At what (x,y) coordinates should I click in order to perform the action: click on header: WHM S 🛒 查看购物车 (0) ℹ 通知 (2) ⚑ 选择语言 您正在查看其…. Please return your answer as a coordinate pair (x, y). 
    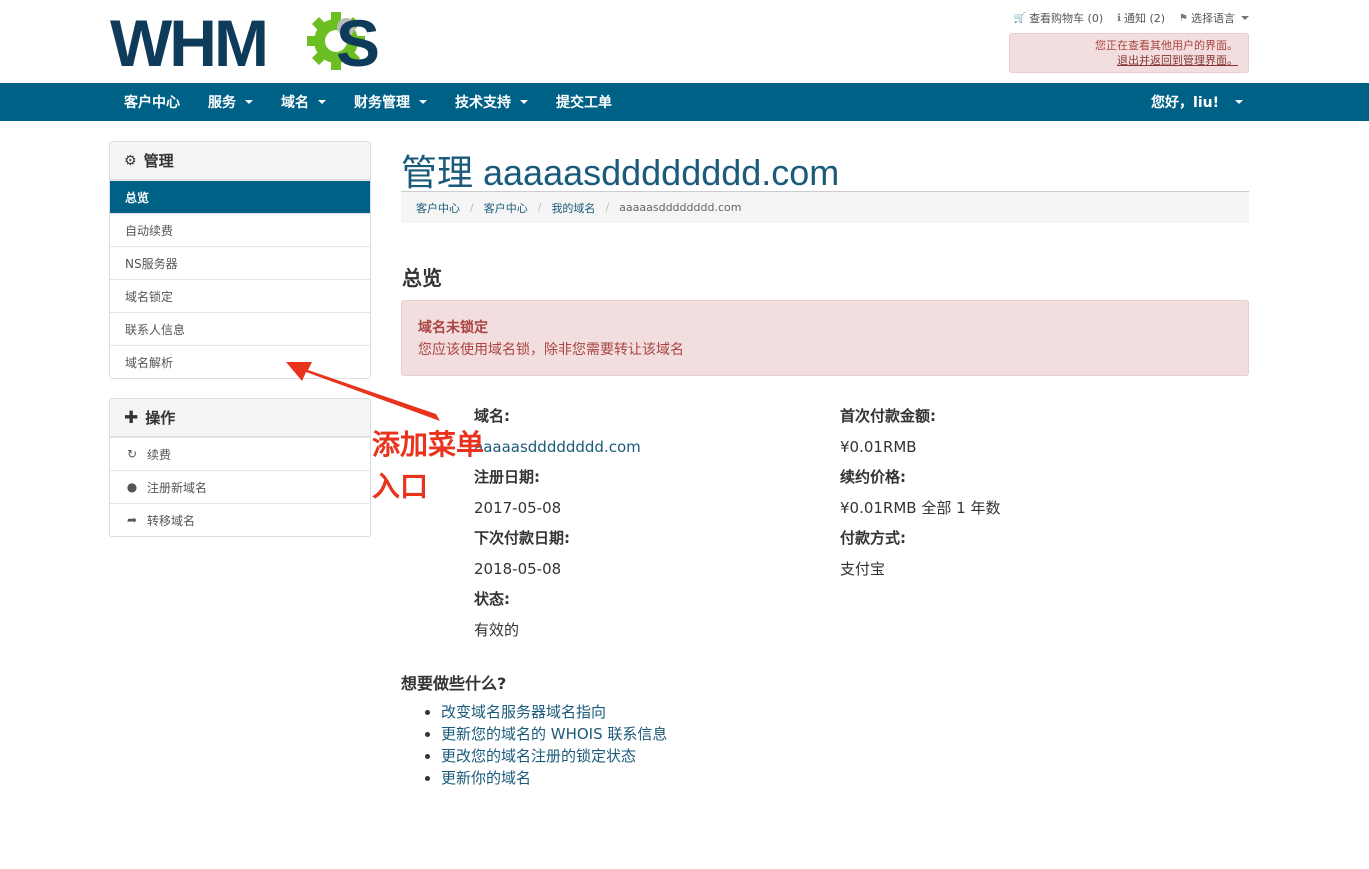
    Looking at the image, I should click on (684, 41).